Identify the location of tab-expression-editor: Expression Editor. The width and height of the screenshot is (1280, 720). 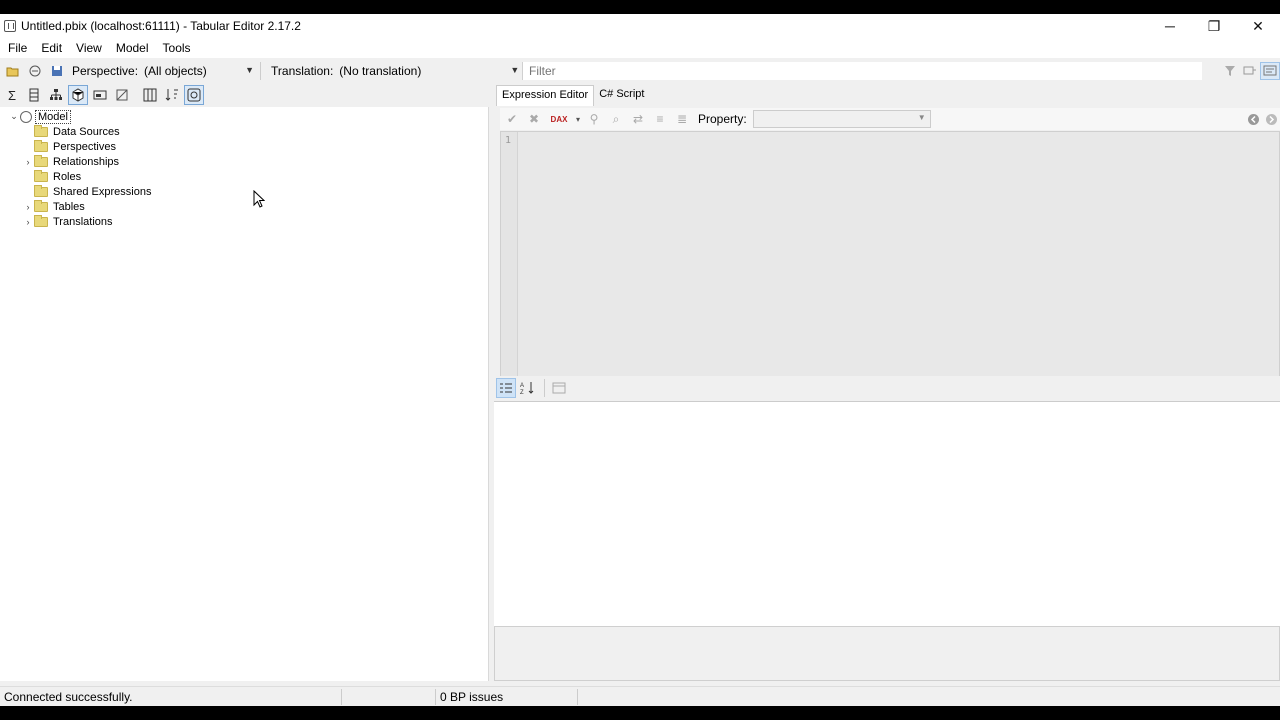
(545, 95).